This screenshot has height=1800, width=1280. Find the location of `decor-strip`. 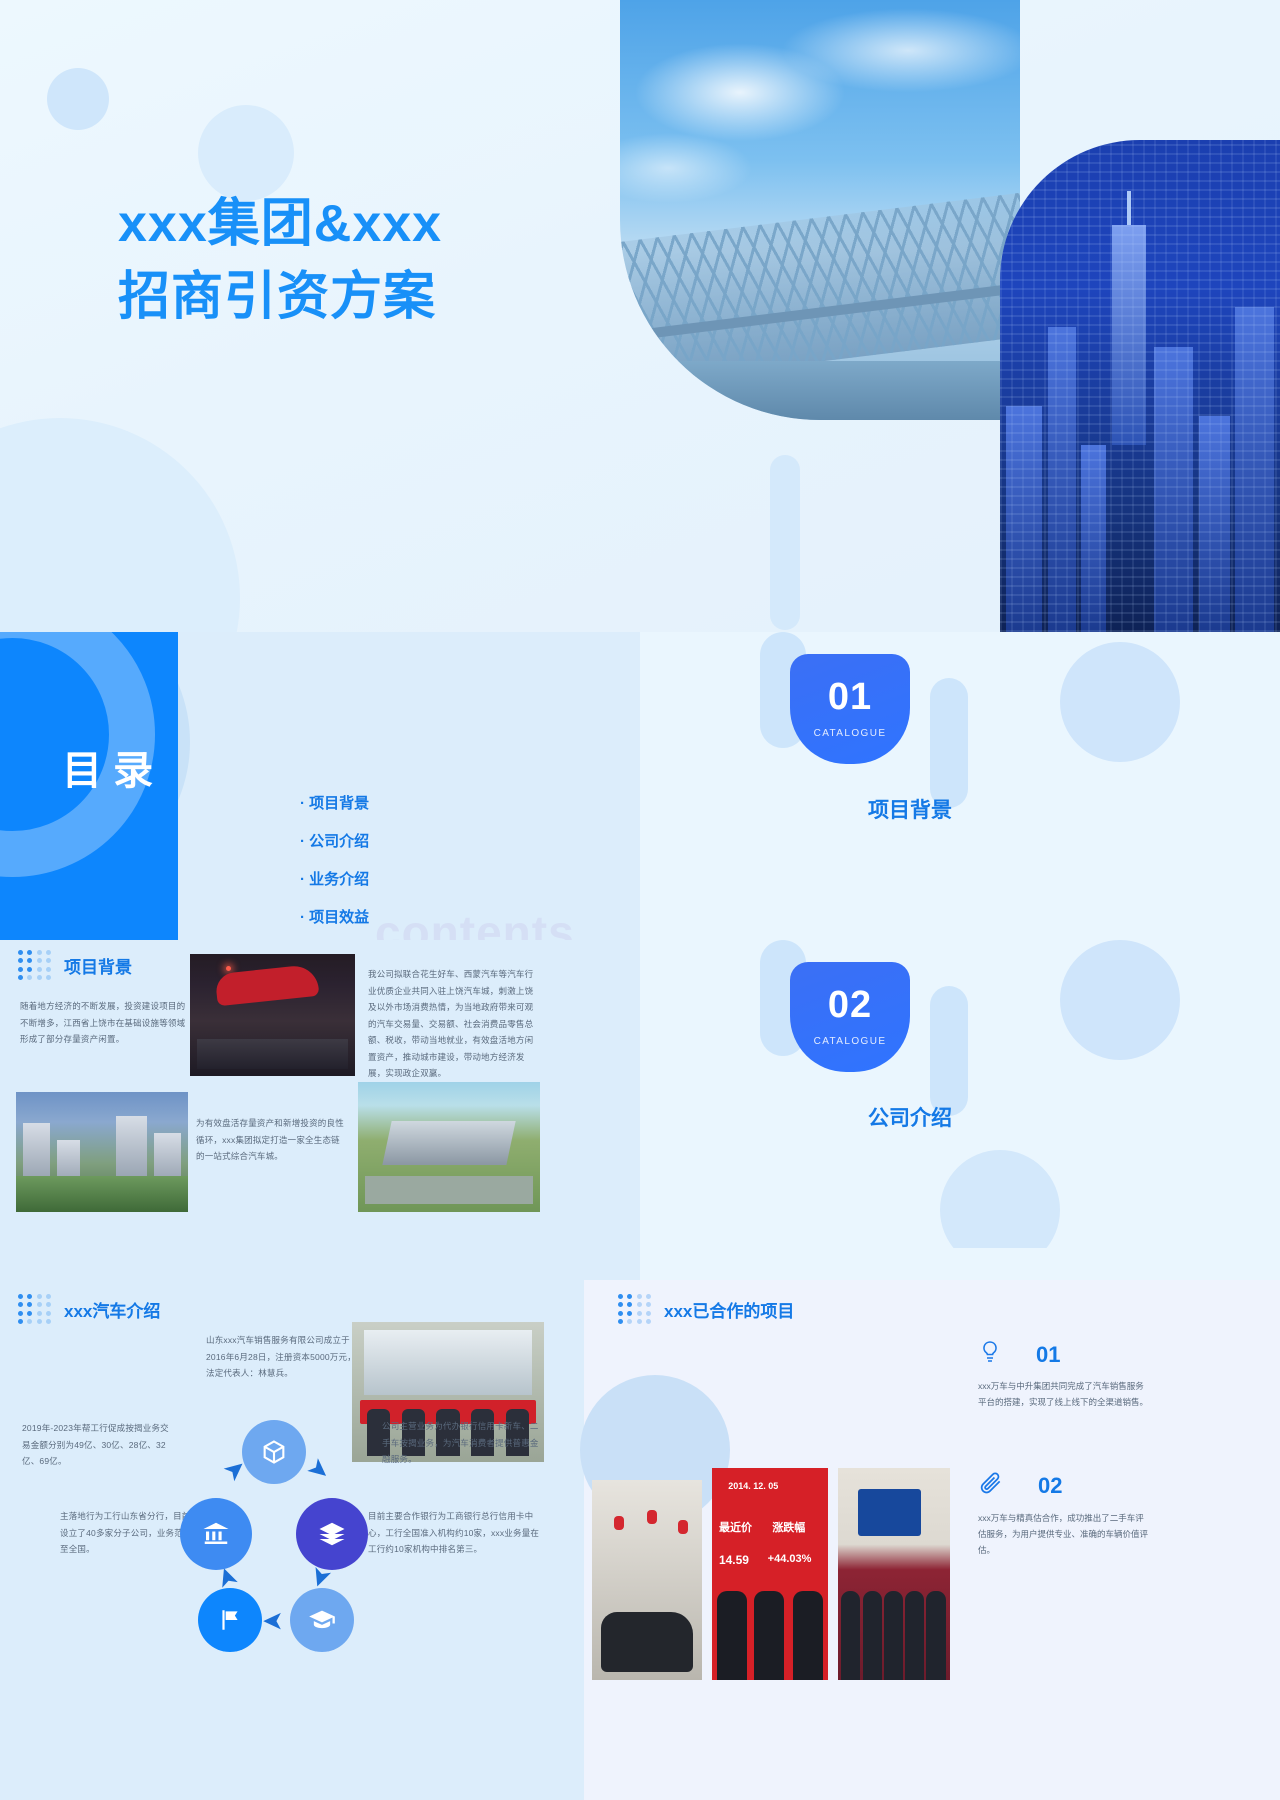

decor-strip is located at coordinates (572, 1540).